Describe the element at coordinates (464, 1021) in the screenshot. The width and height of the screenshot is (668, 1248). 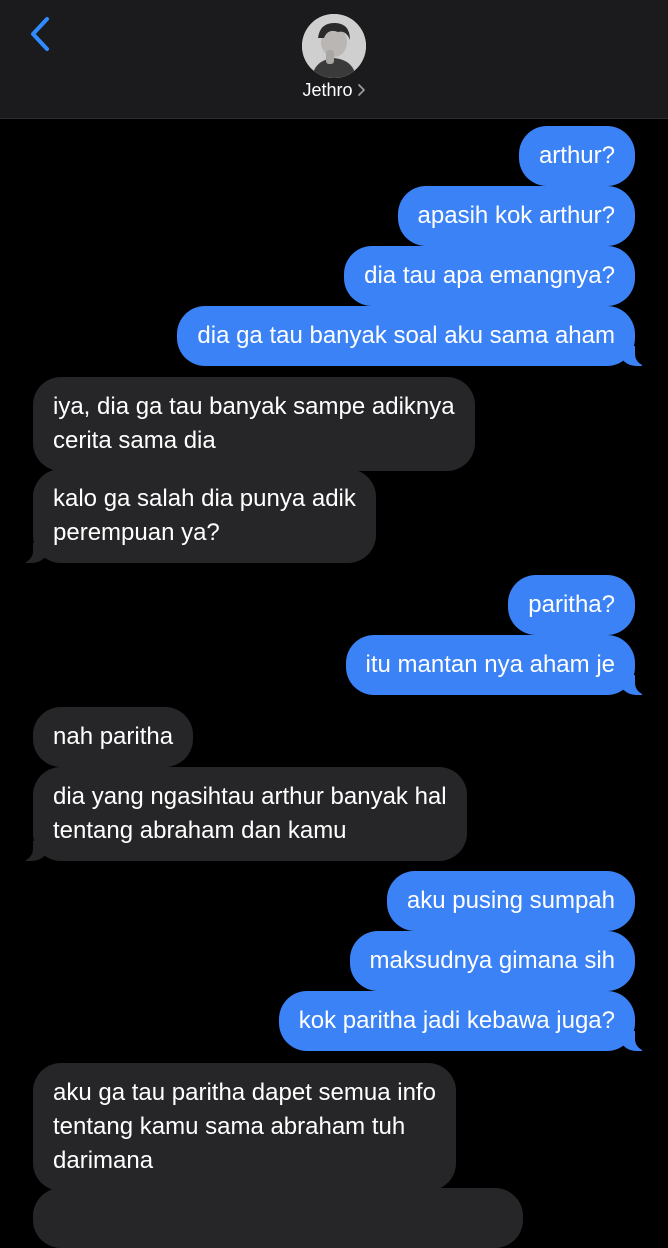
I see `message-bubble-outgoing: kok paritha jadi kebawa juga?` at that location.